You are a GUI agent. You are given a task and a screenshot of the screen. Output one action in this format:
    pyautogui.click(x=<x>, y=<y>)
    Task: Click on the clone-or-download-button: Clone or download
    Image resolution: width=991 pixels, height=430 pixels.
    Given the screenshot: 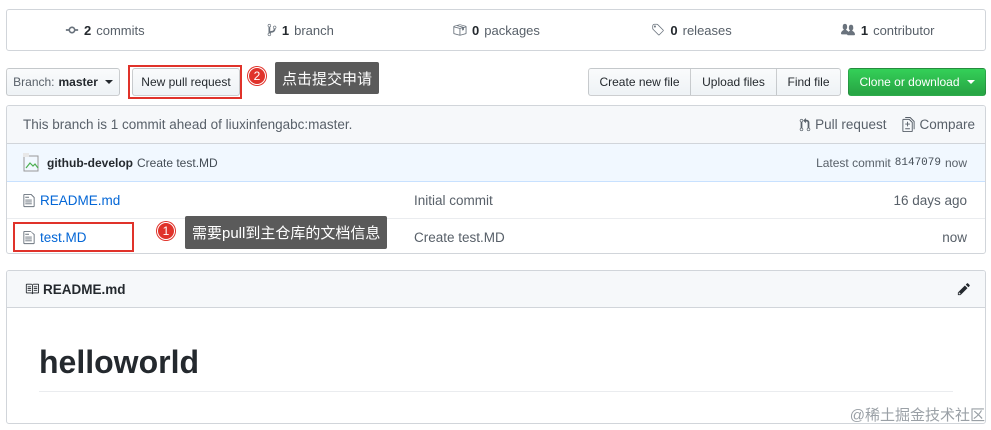 What is the action you would take?
    pyautogui.click(x=917, y=82)
    